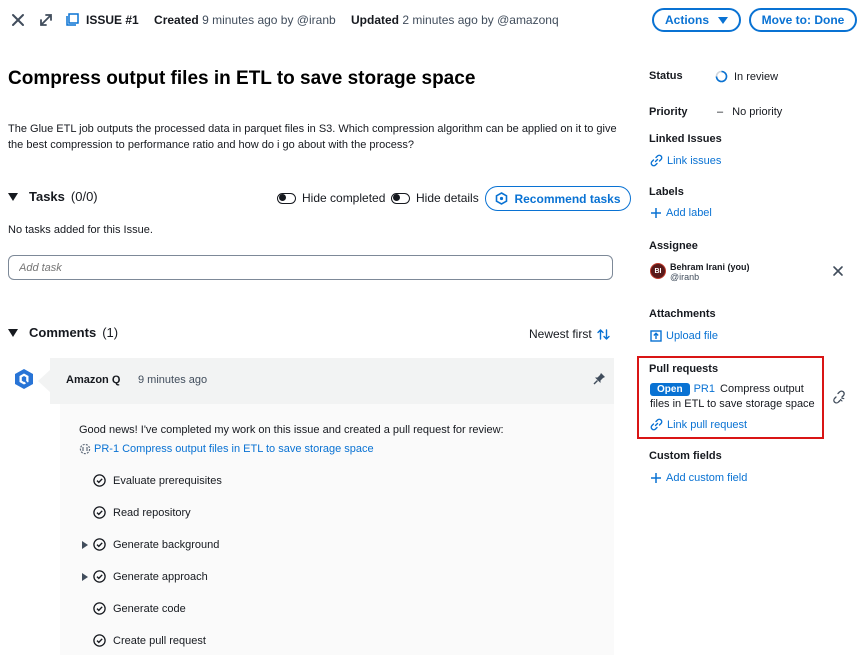 The width and height of the screenshot is (857, 655). I want to click on recommend-tasks-label: Recommend tasks, so click(567, 198).